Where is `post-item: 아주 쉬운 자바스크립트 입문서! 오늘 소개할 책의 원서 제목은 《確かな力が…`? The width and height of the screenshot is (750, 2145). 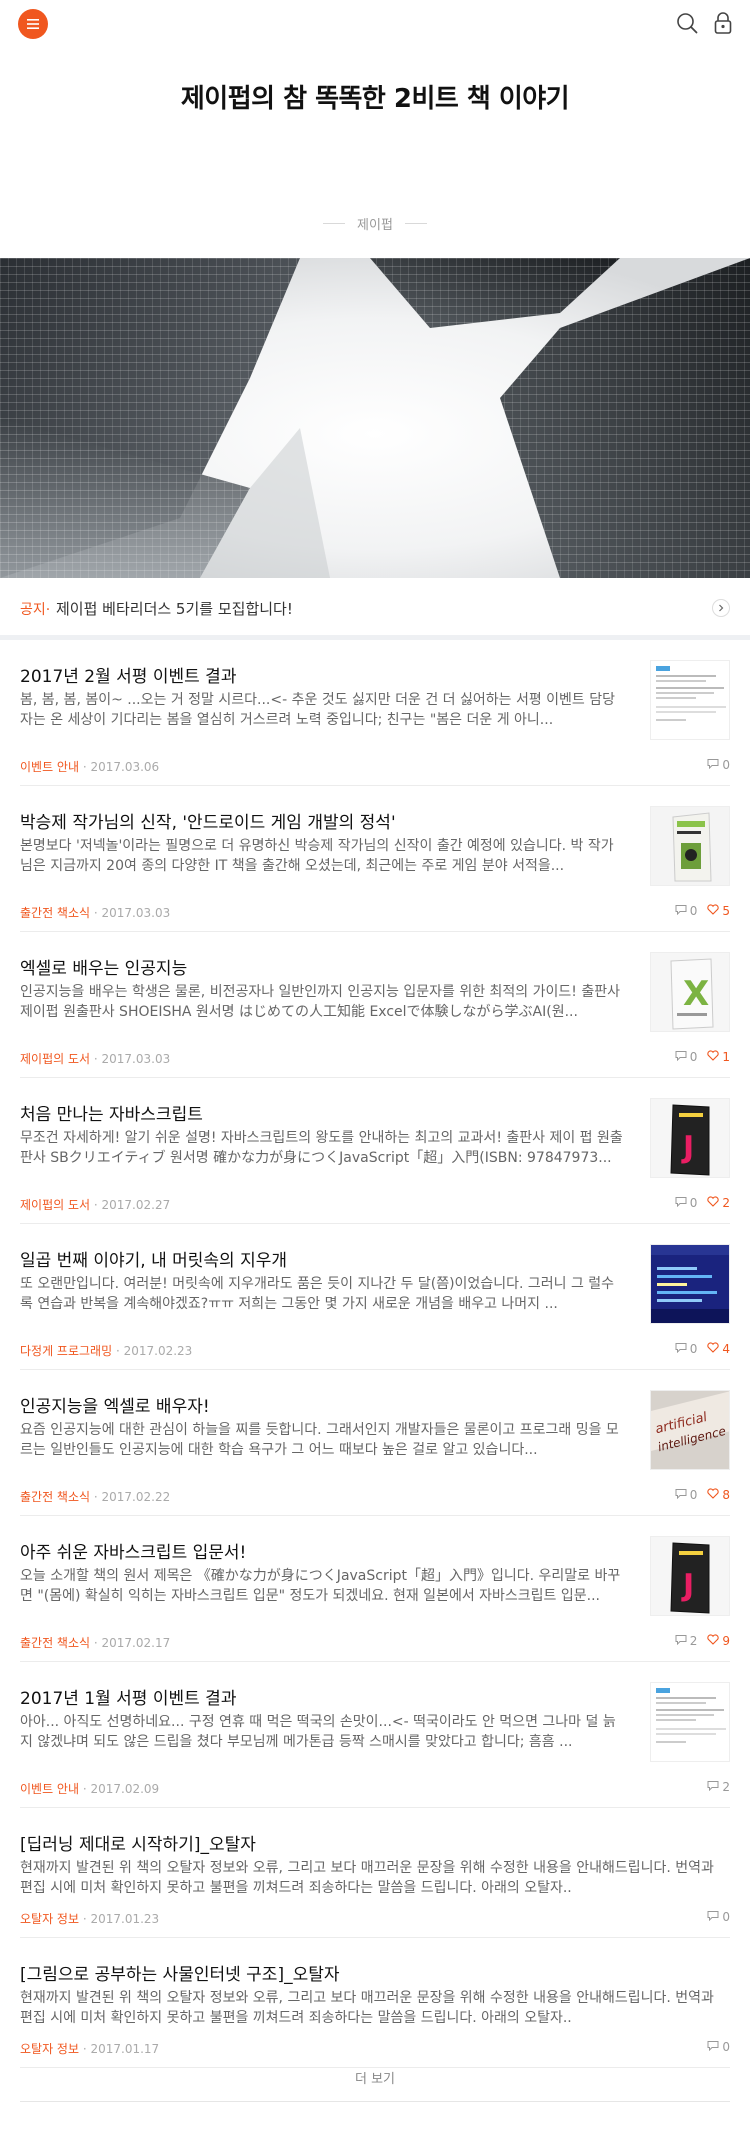
post-item: 아주 쉬운 자바스크립트 입문서! 오늘 소개할 책의 원서 제목은 《確かな力が… is located at coordinates (375, 1589).